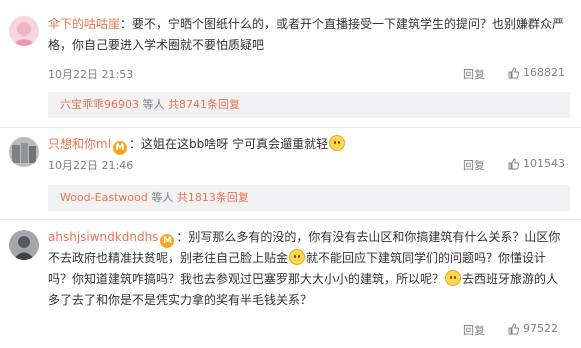  What do you see at coordinates (99, 104) in the screenshot?
I see `reply-user: 六宝乖乖96903` at bounding box center [99, 104].